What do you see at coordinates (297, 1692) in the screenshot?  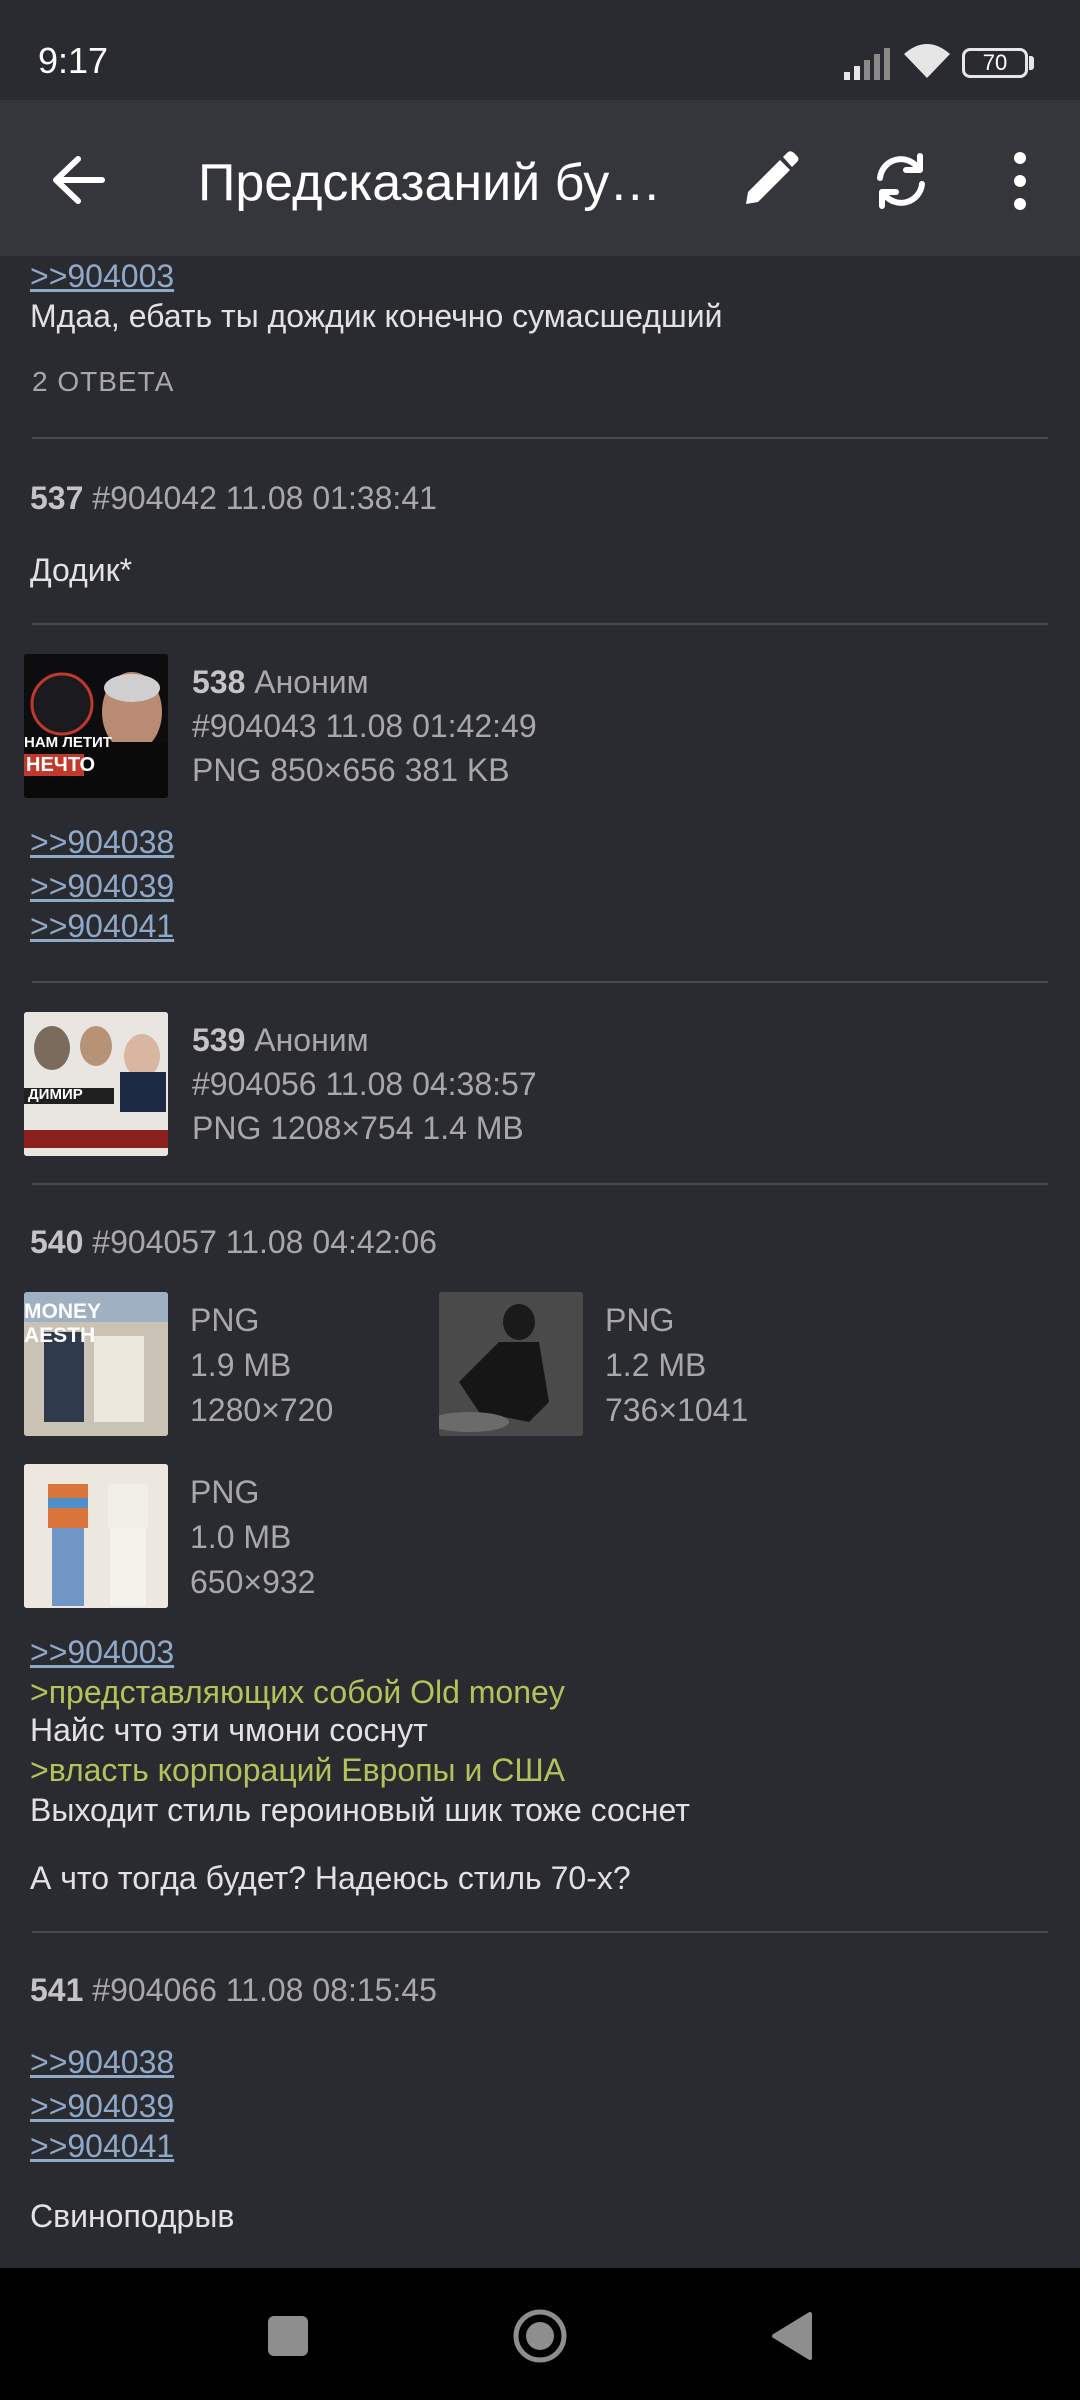 I see `greentext-quote: >представляющих собой Old money` at bounding box center [297, 1692].